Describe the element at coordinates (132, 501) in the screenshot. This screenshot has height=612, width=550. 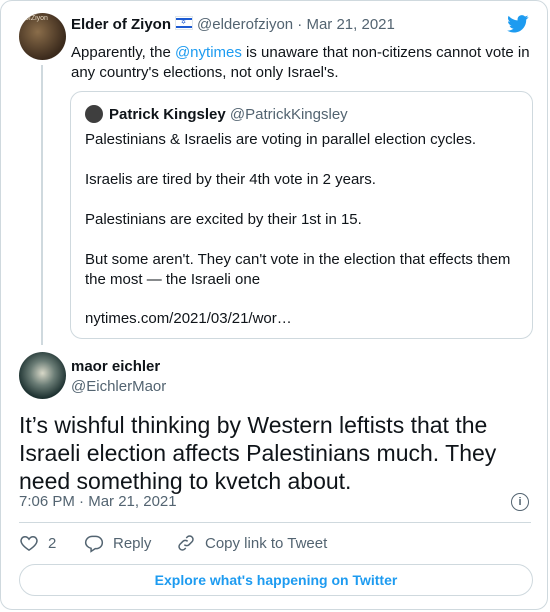
I see `reply-date: Mar 21, 2021` at that location.